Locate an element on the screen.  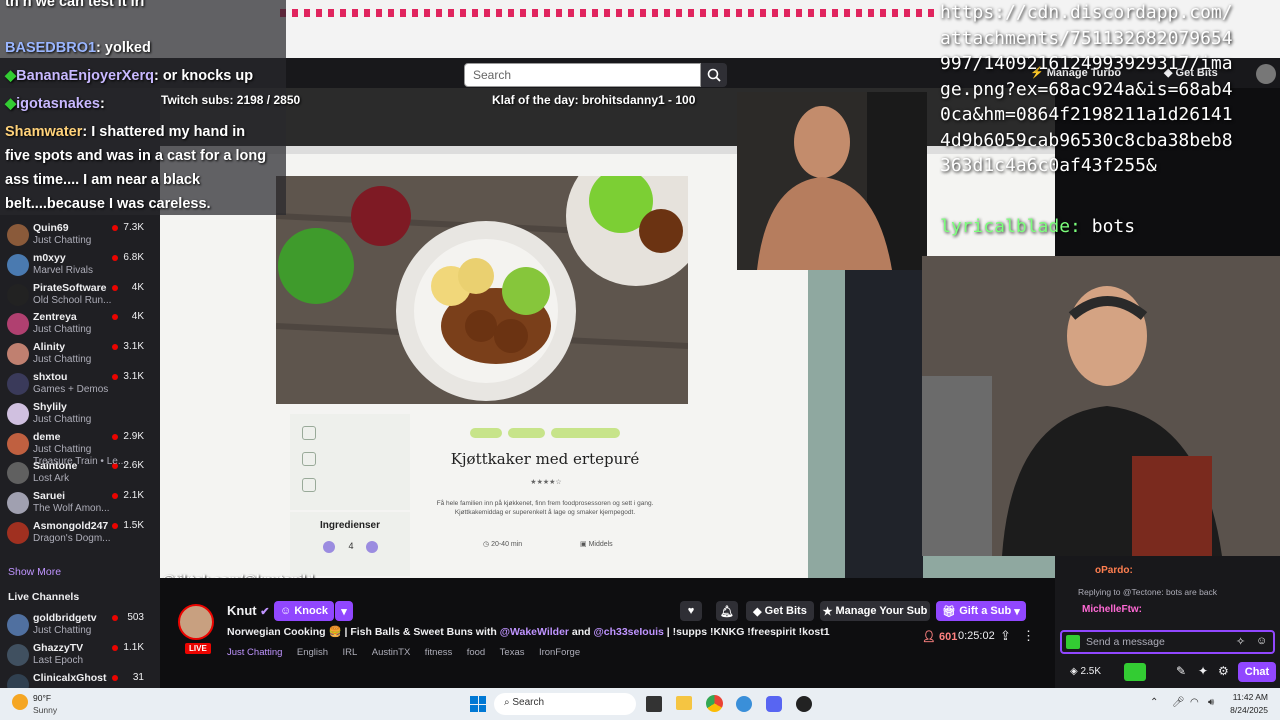
weather-temp: 90°F is located at coordinates (42, 698).